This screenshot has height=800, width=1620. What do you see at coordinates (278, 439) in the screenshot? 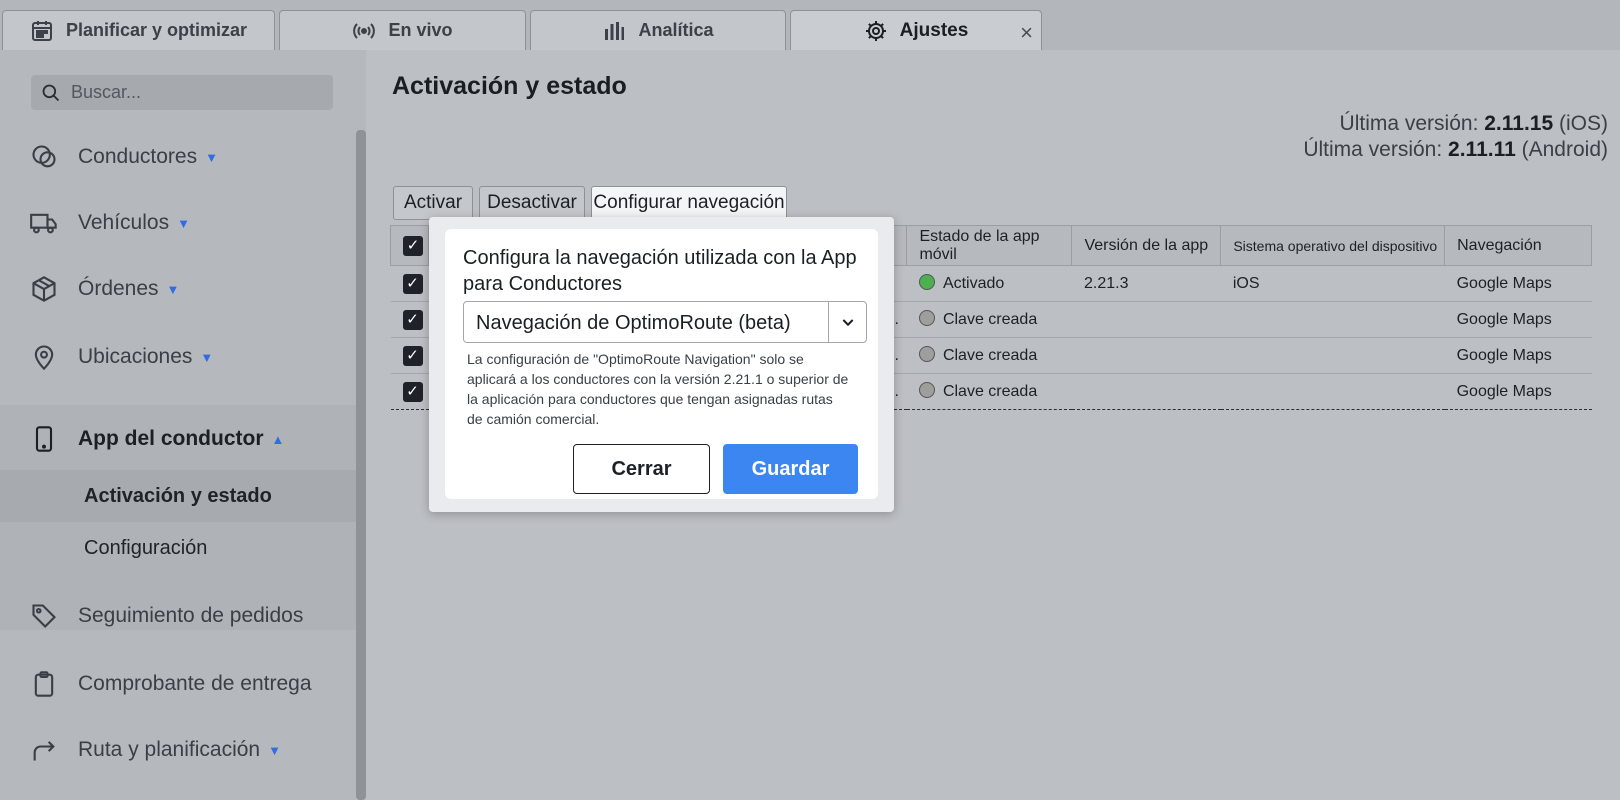
I see `caret-up-icon: ▲` at bounding box center [278, 439].